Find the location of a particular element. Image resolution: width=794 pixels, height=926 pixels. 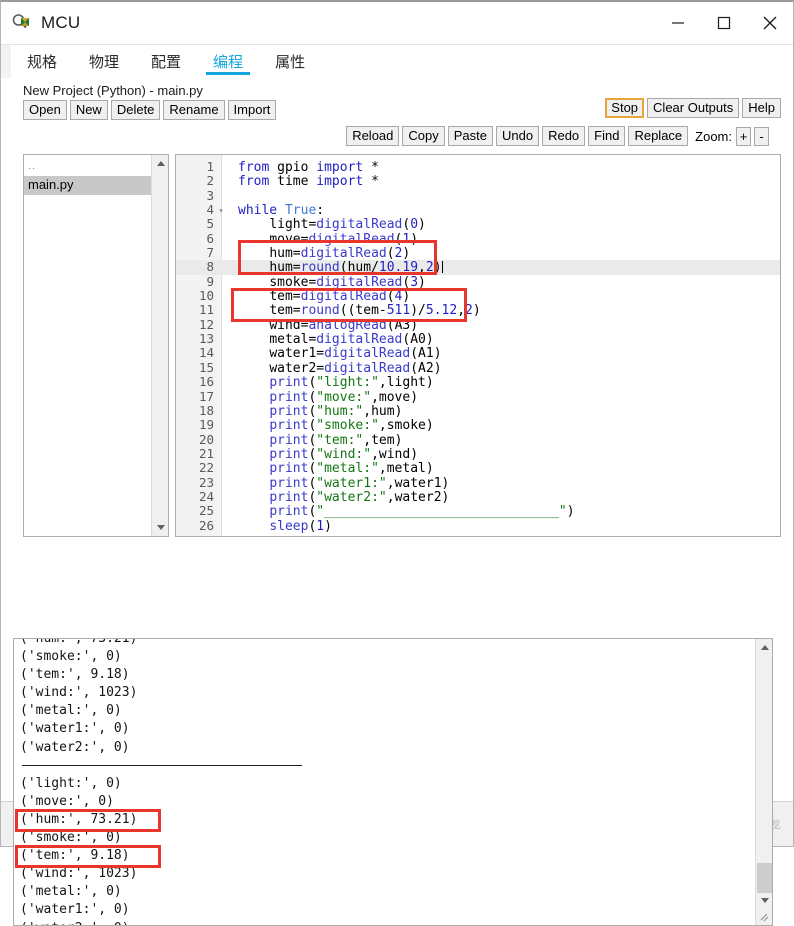

console-line: ('hum:', 73.21) is located at coordinates (79, 819).